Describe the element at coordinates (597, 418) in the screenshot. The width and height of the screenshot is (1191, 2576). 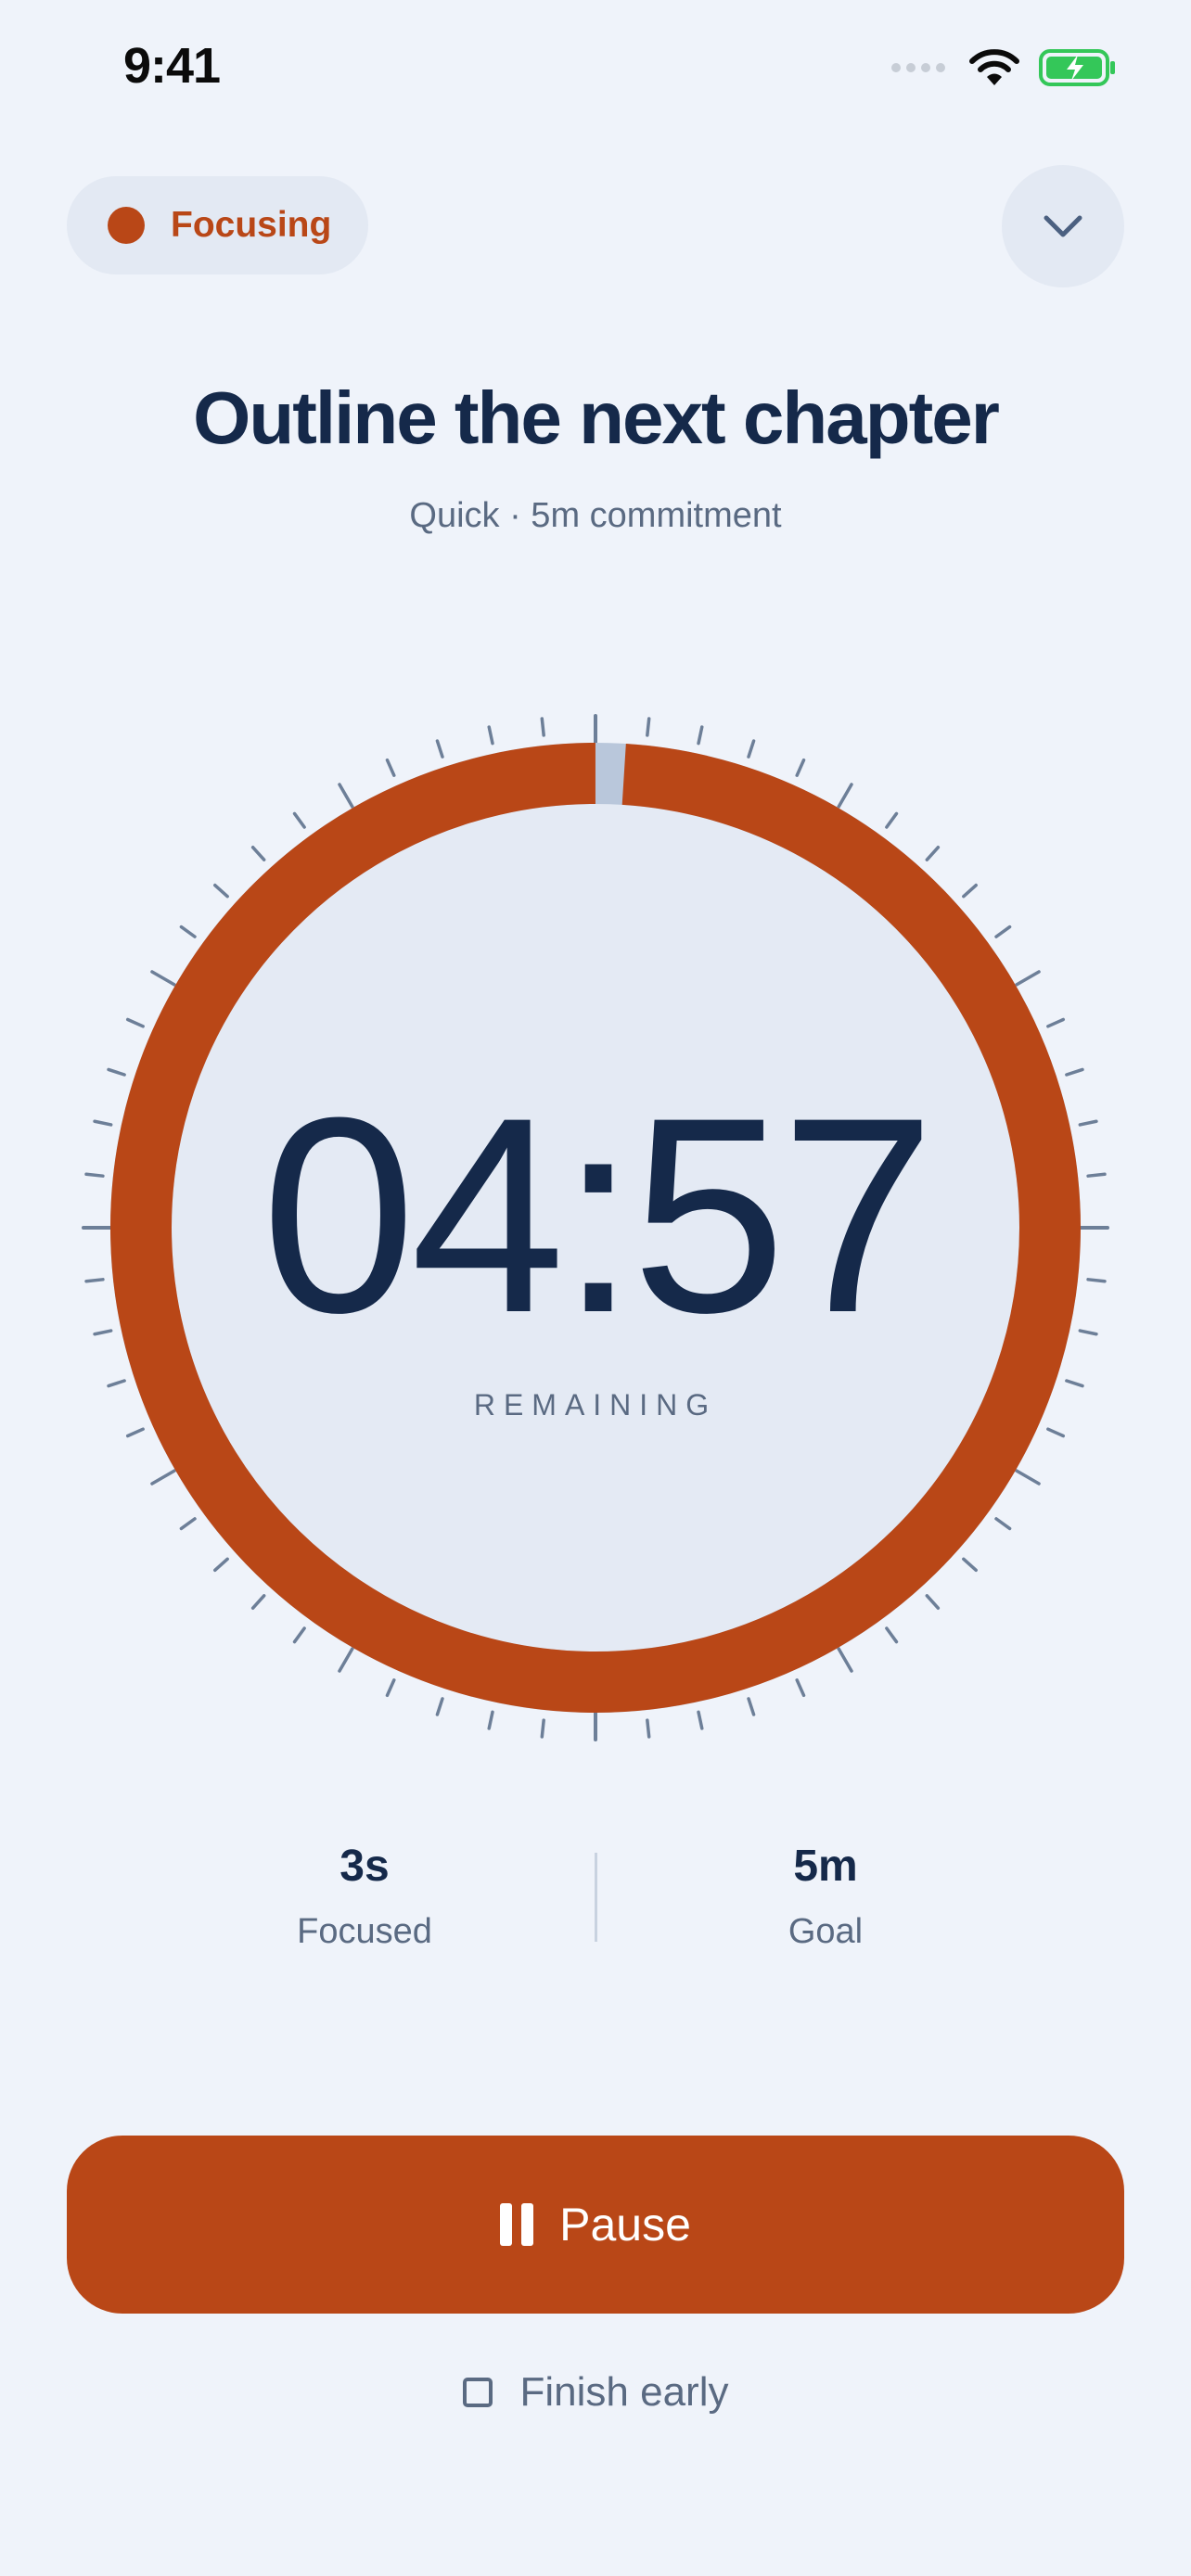
I see `task-title: Outline the next chapter` at that location.